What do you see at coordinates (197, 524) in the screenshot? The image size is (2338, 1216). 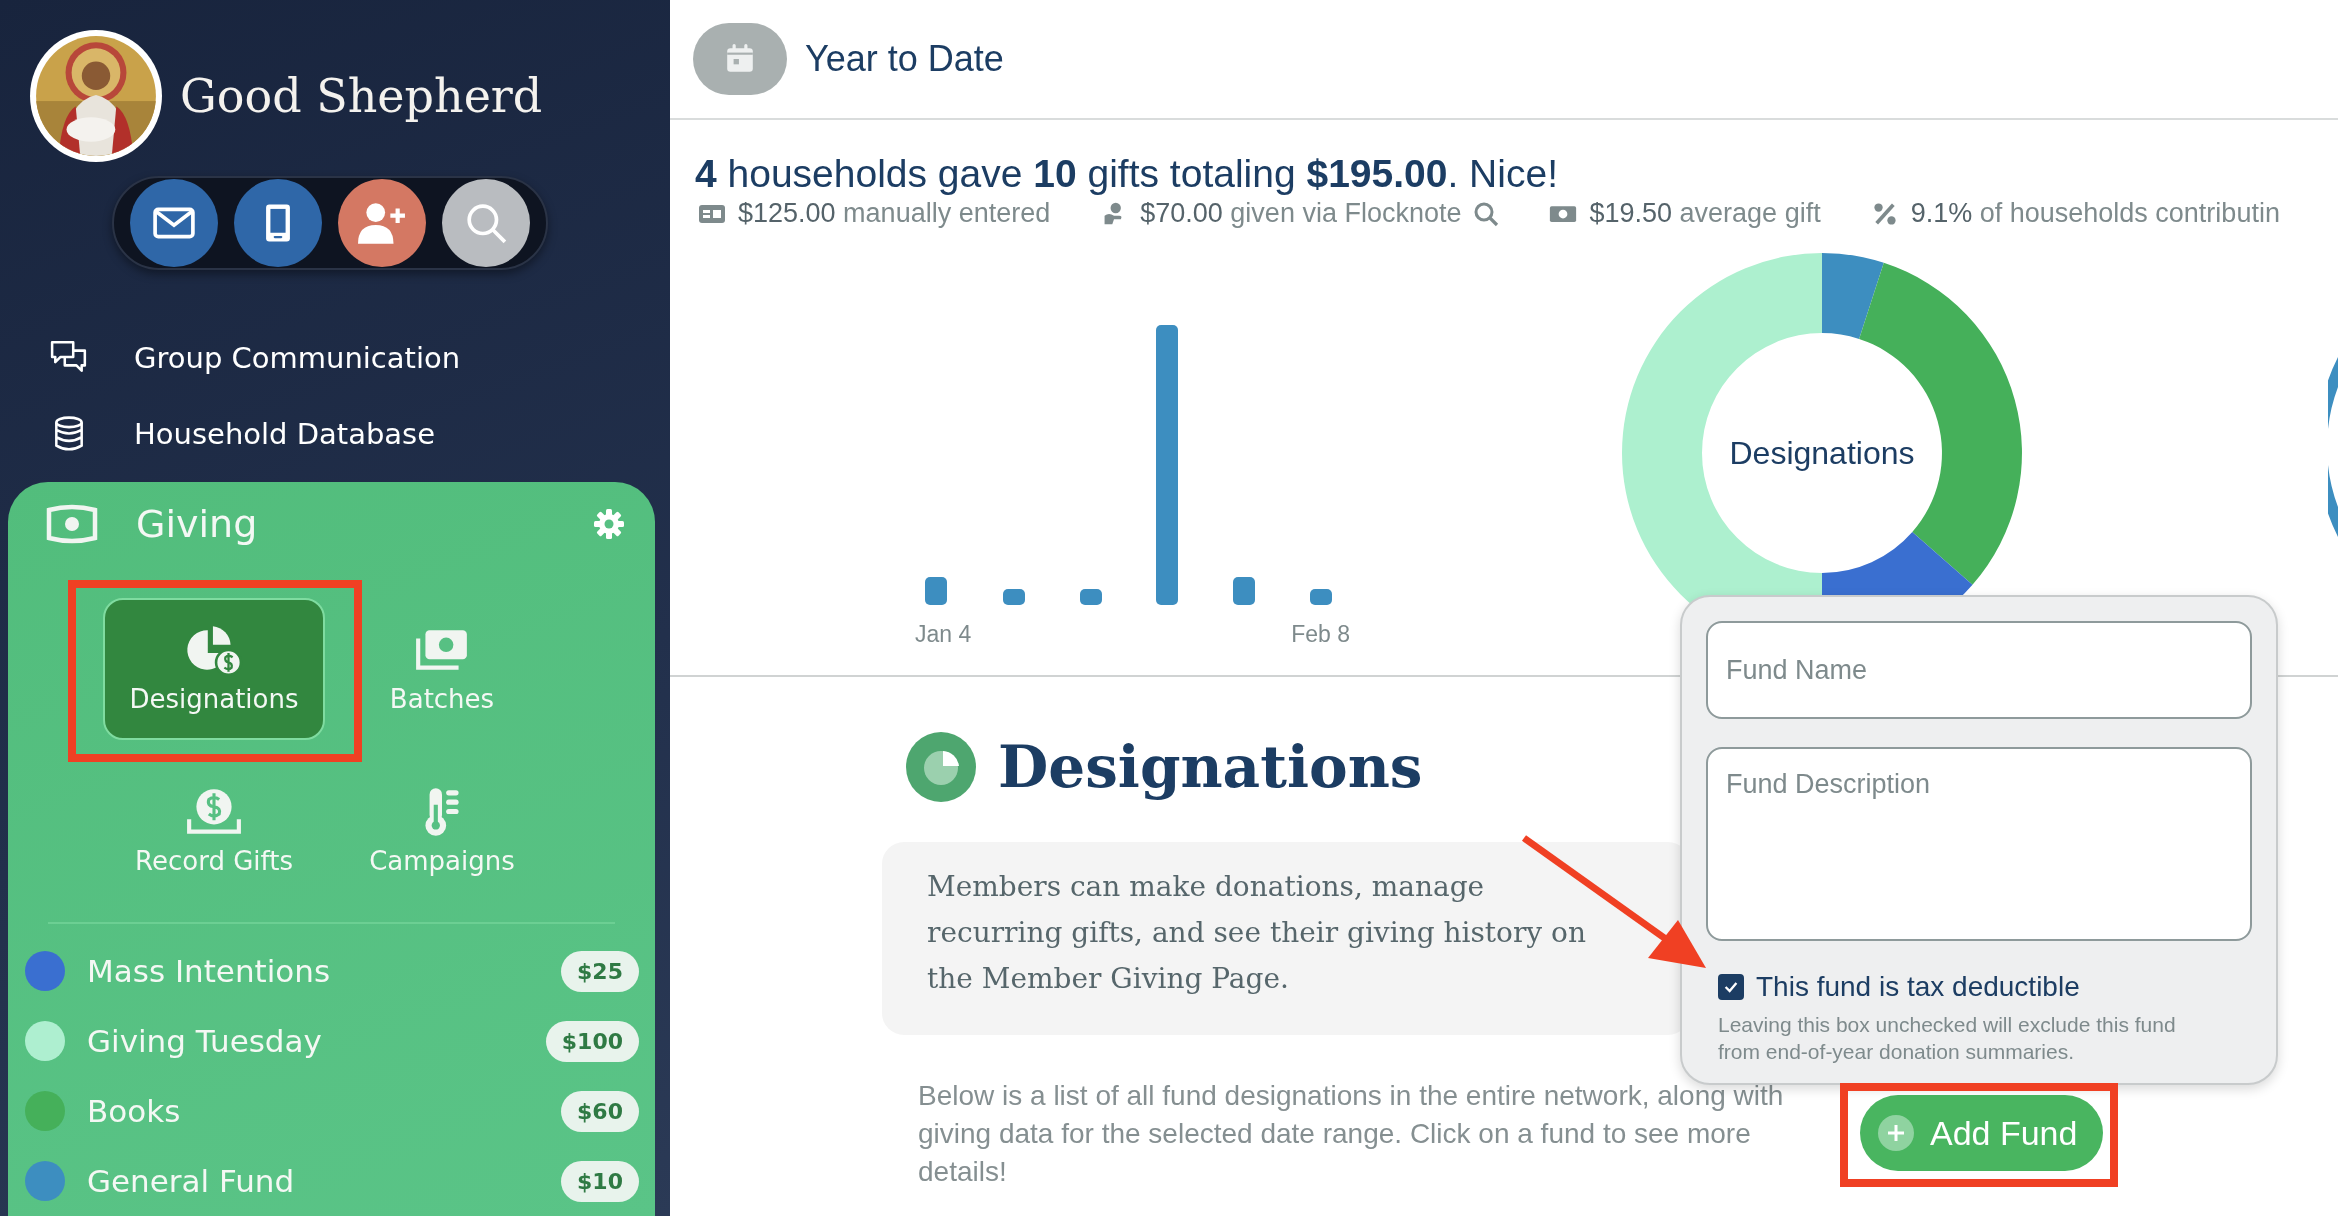 I see `section-title: Giving` at bounding box center [197, 524].